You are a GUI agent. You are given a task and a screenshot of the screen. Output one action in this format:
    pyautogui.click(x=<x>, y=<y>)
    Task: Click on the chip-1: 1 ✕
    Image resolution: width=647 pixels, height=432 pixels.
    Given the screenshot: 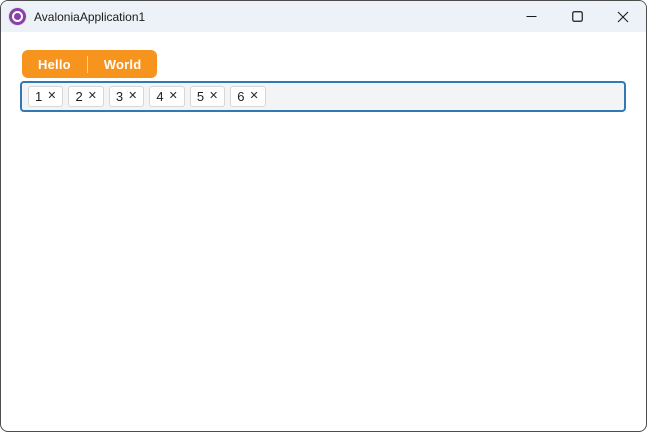 What is the action you would take?
    pyautogui.click(x=46, y=96)
    